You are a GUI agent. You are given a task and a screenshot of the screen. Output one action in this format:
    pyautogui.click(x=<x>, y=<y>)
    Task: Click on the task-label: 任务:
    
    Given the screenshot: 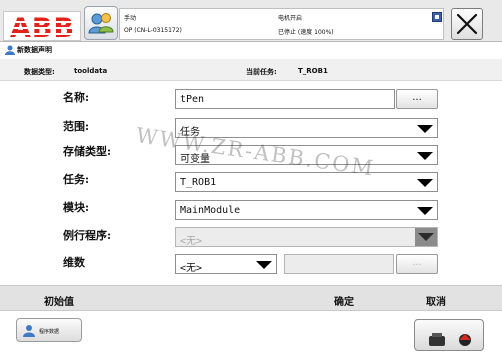 What is the action you would take?
    pyautogui.click(x=76, y=179)
    